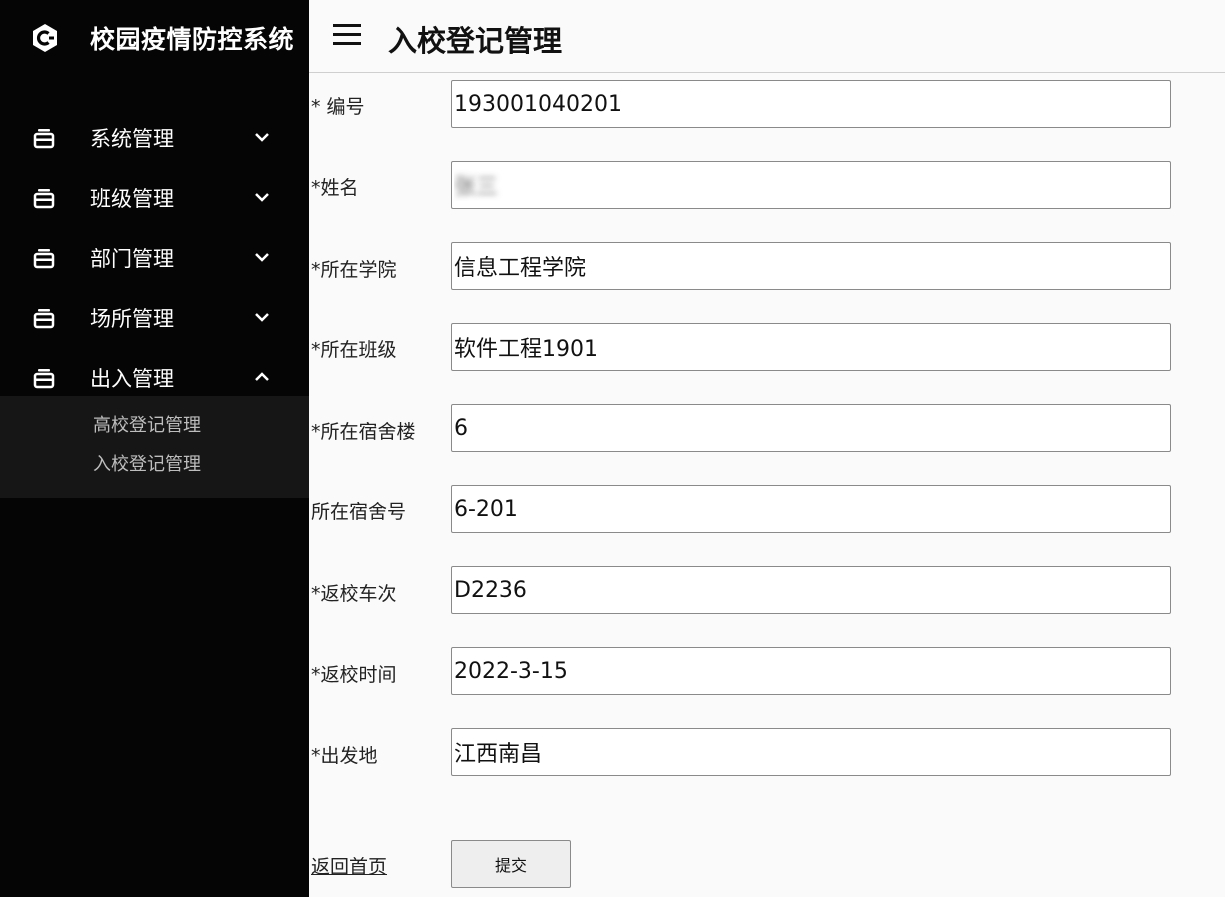  What do you see at coordinates (359, 512) in the screenshot?
I see `field-label-dorm-room: 所在宿舍号` at bounding box center [359, 512].